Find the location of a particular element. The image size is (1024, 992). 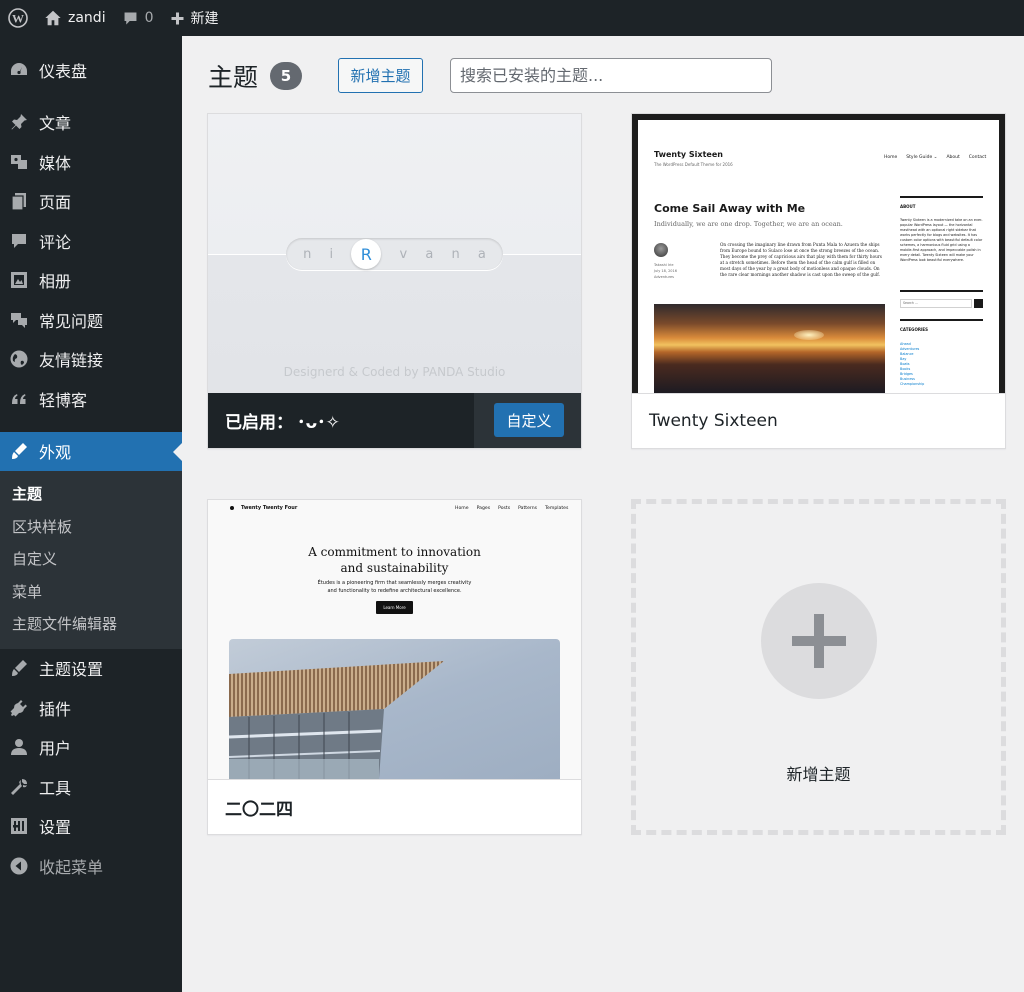

user-icon is located at coordinates (19, 747).